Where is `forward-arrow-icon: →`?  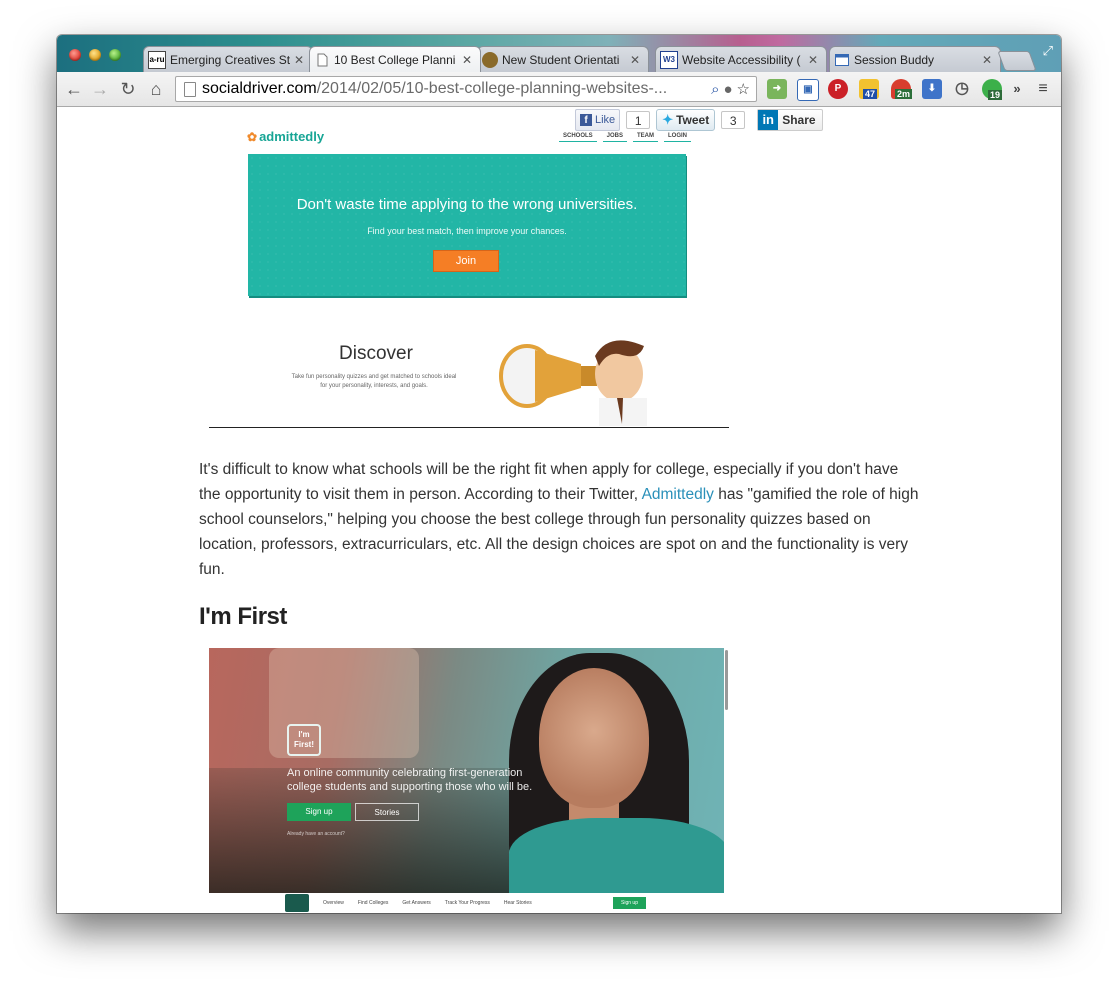
forward-arrow-icon: → is located at coordinates (100, 89).